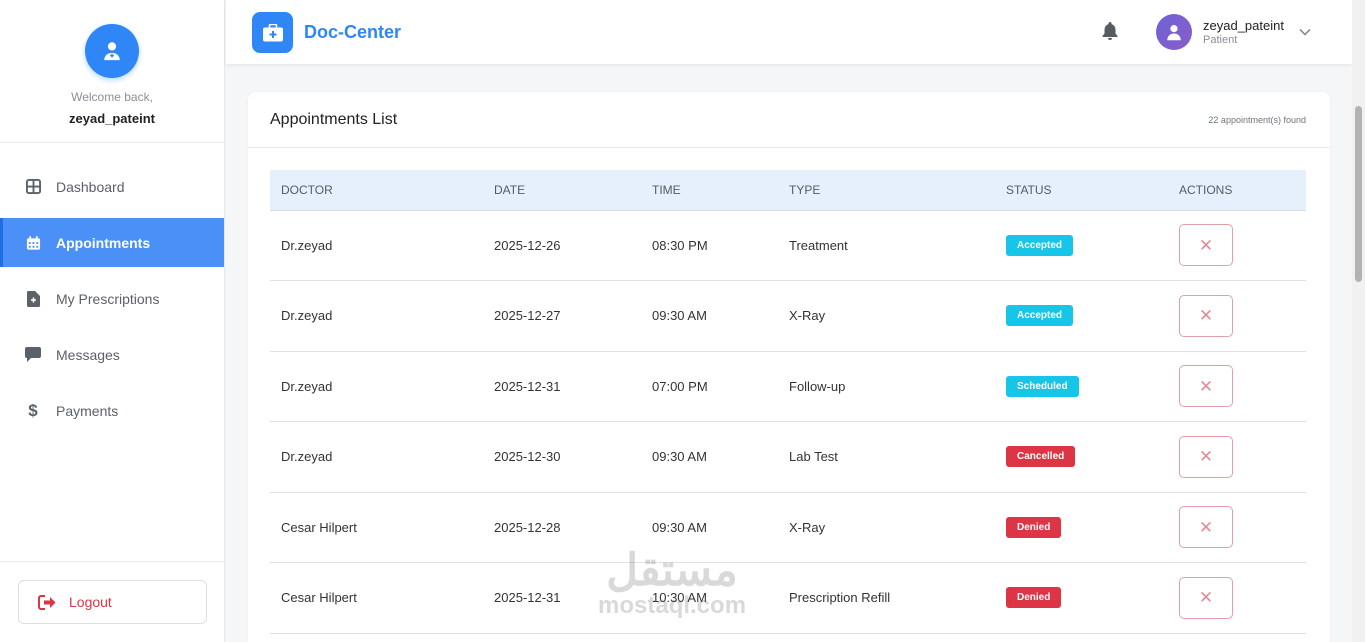 Image resolution: width=1365 pixels, height=642 pixels. What do you see at coordinates (679, 598) in the screenshot?
I see `cell-time: 10:30 AM` at bounding box center [679, 598].